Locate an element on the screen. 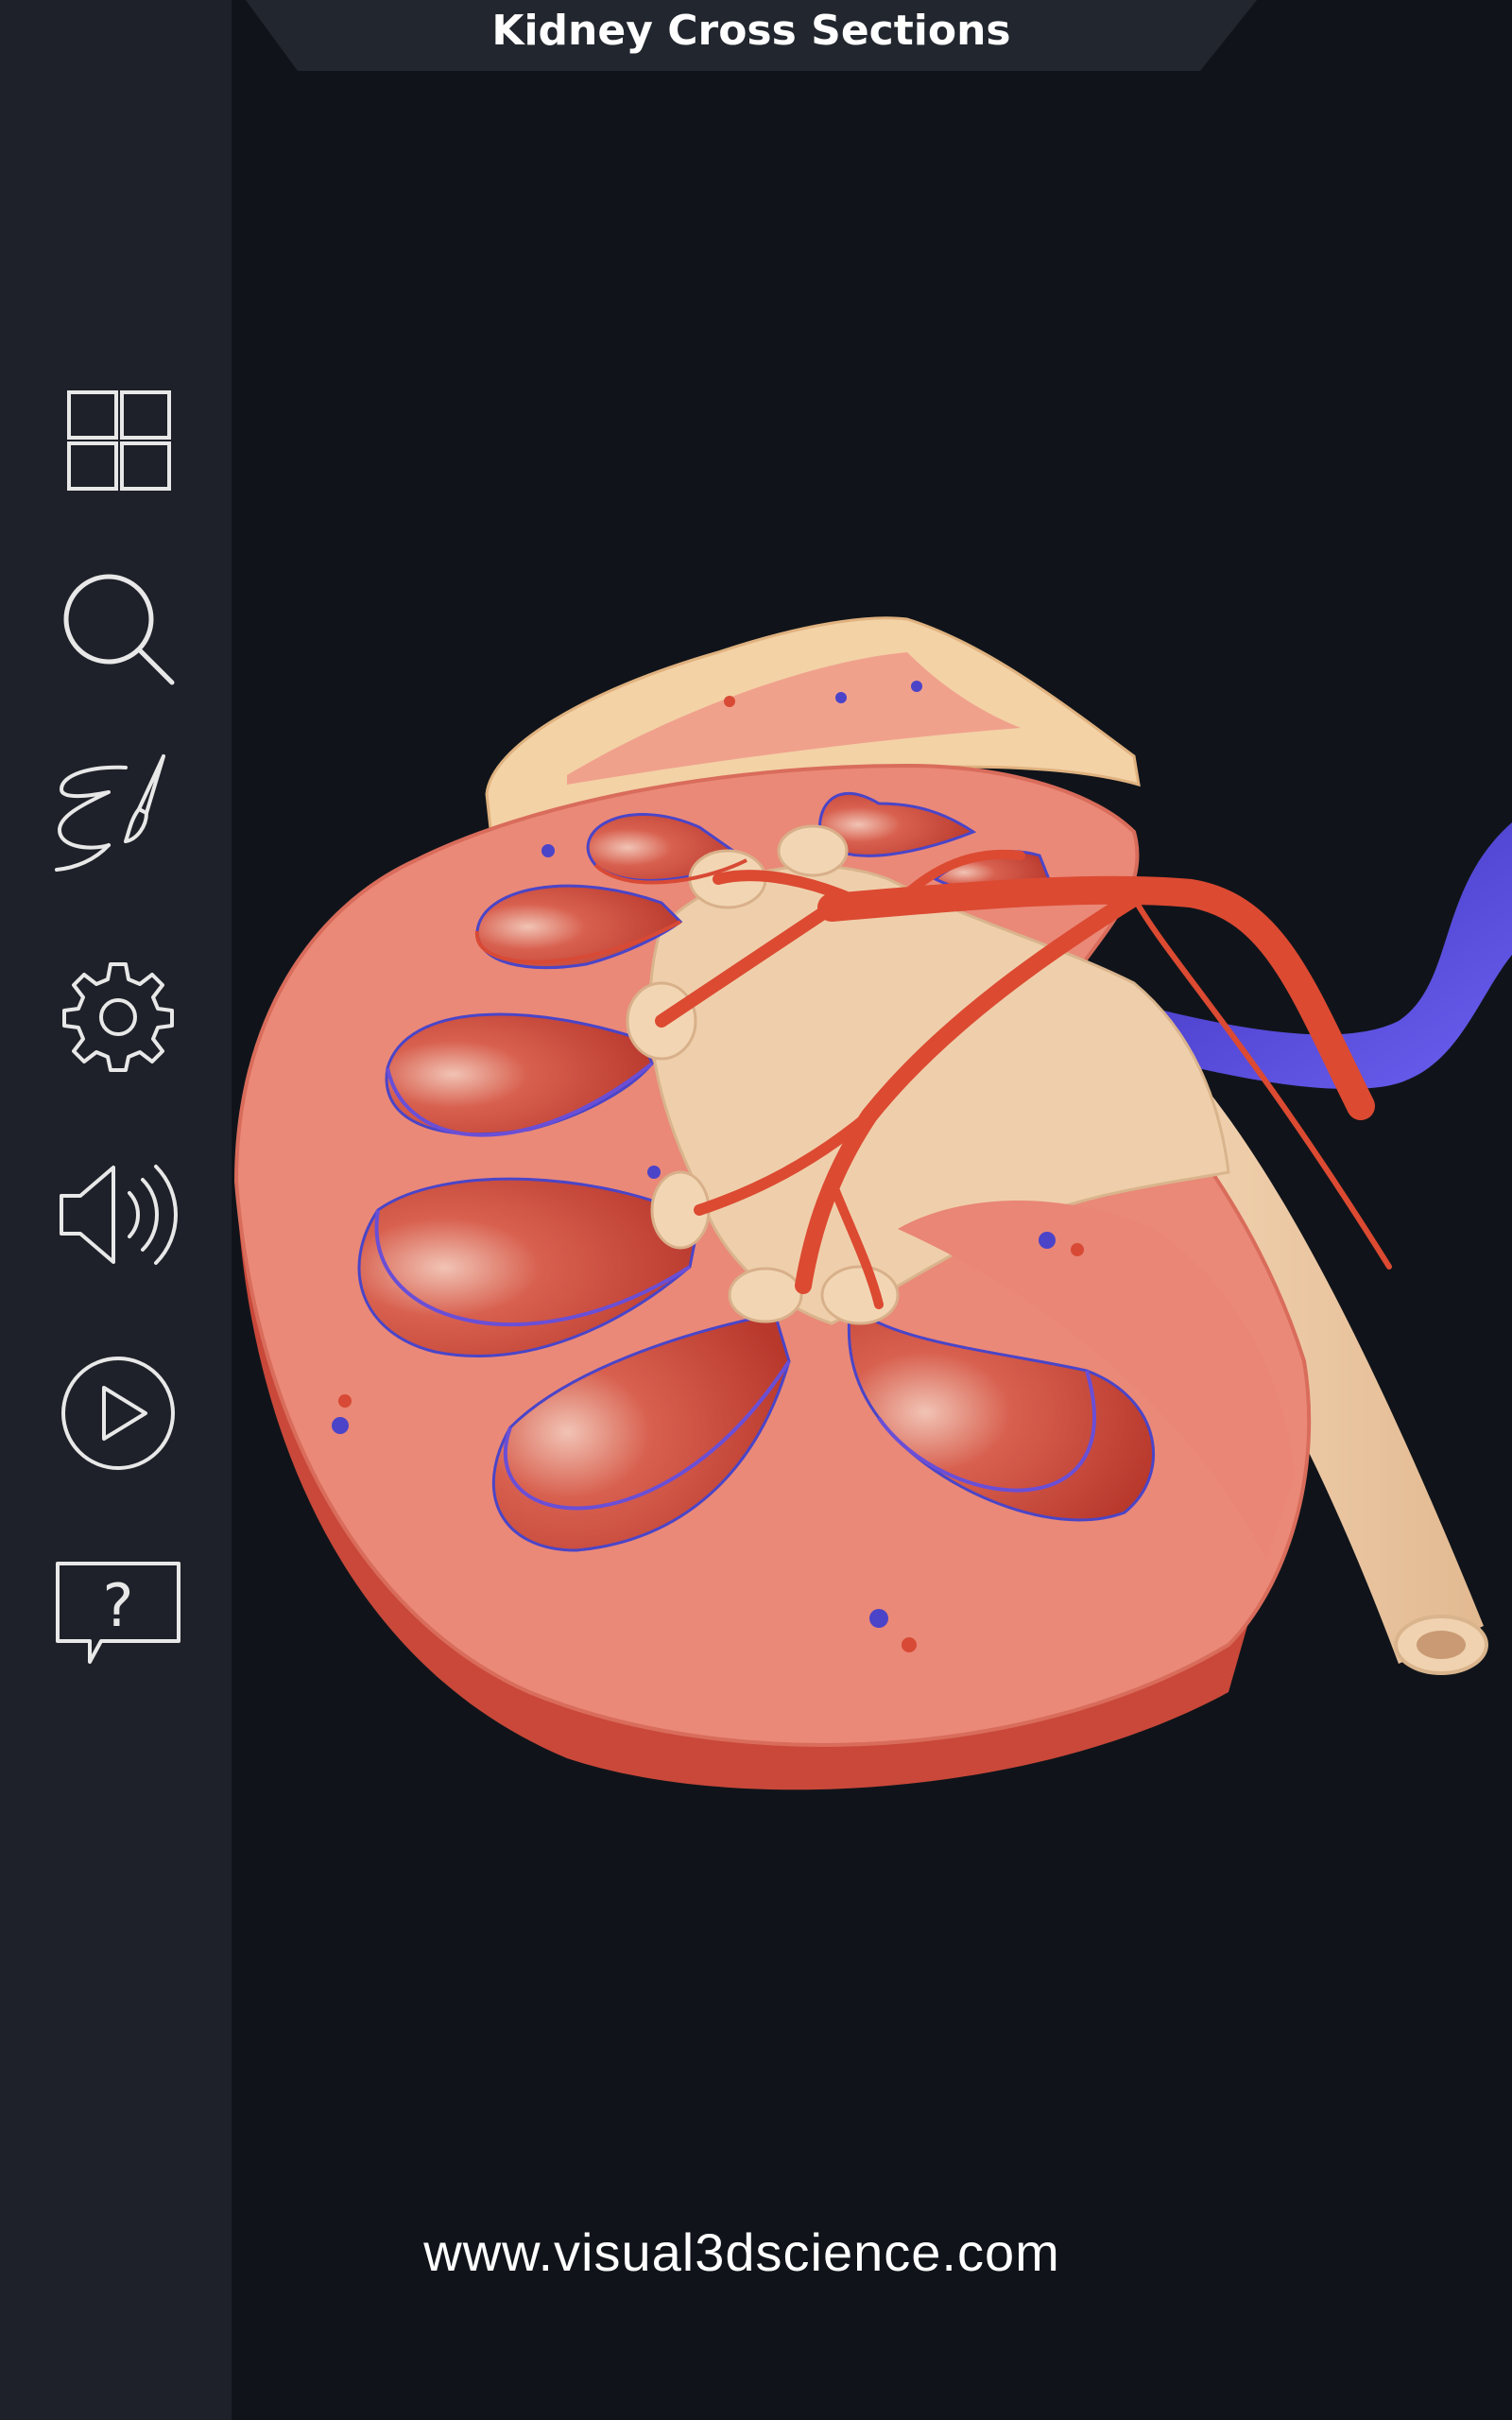 This screenshot has height=2420, width=1512. grid-icon is located at coordinates (119, 440).